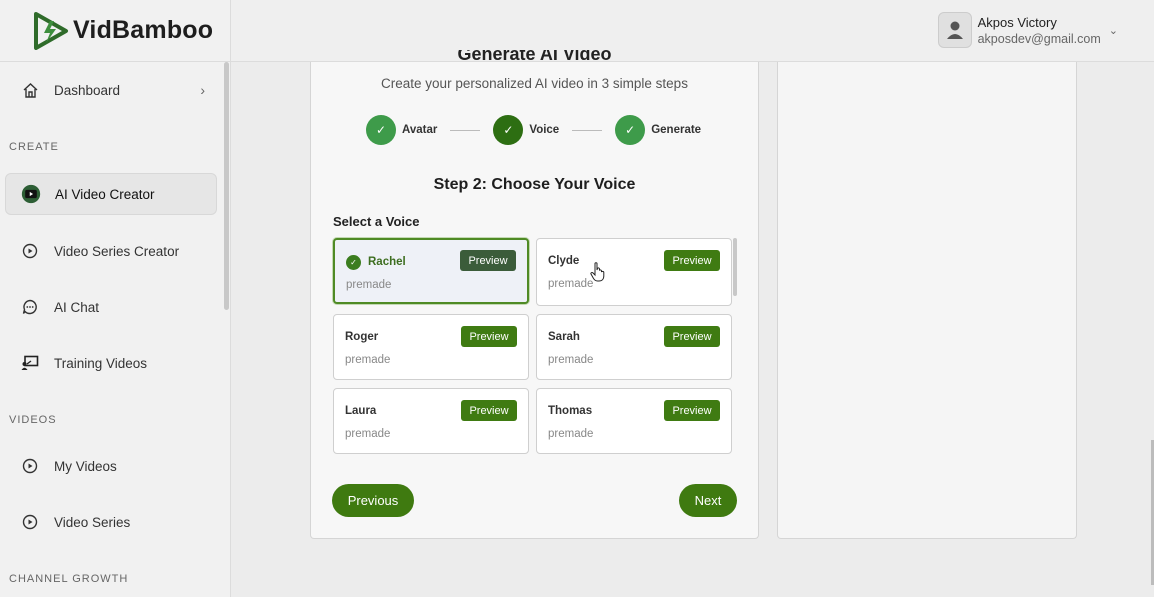 The width and height of the screenshot is (1154, 597). Describe the element at coordinates (630, 130) in the screenshot. I see `step-generate-check-icon: ✓` at that location.